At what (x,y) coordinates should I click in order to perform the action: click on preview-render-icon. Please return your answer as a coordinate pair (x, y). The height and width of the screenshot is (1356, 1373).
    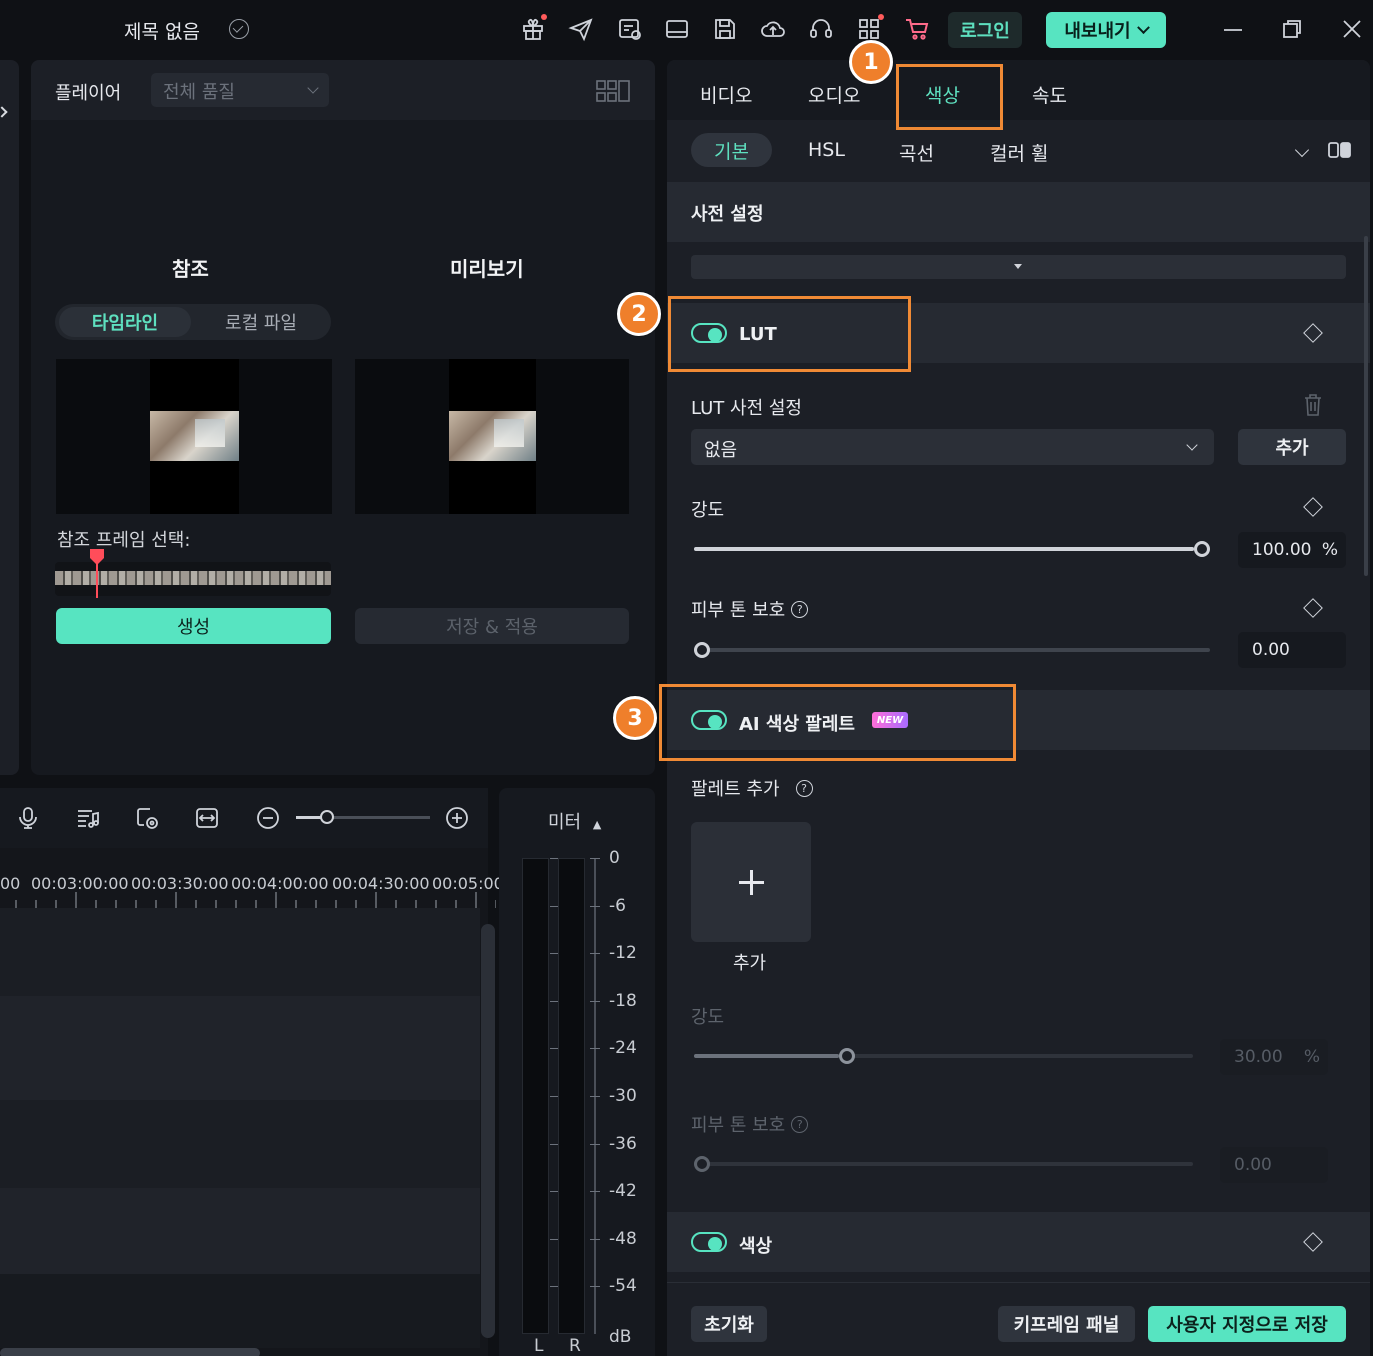
    Looking at the image, I should click on (147, 818).